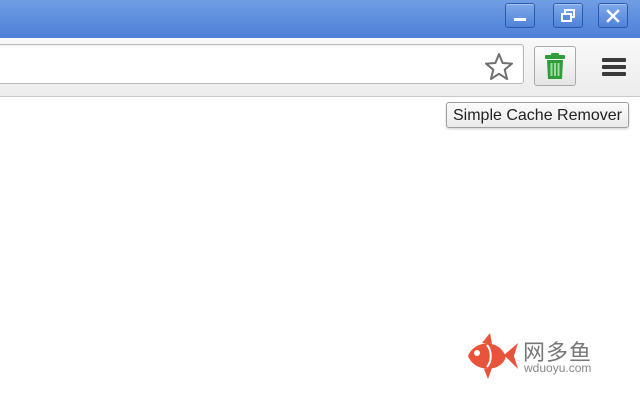 The width and height of the screenshot is (640, 400). What do you see at coordinates (262, 64) in the screenshot?
I see `address-bar` at bounding box center [262, 64].